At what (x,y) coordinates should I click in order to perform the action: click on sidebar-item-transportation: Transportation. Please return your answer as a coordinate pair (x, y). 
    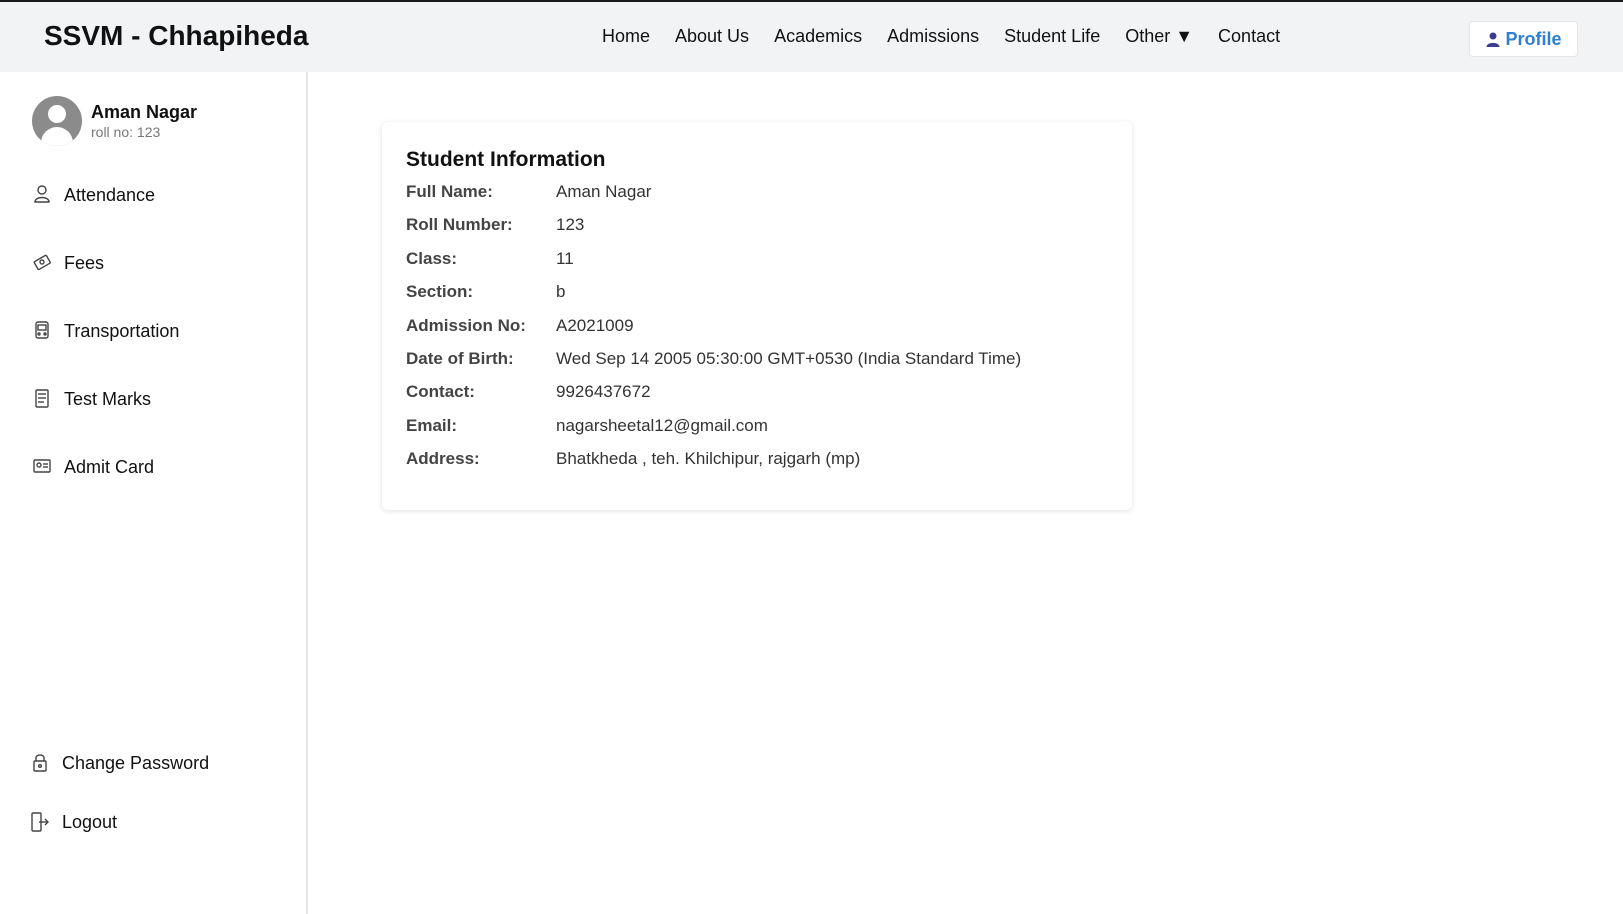
    Looking at the image, I should click on (105, 331).